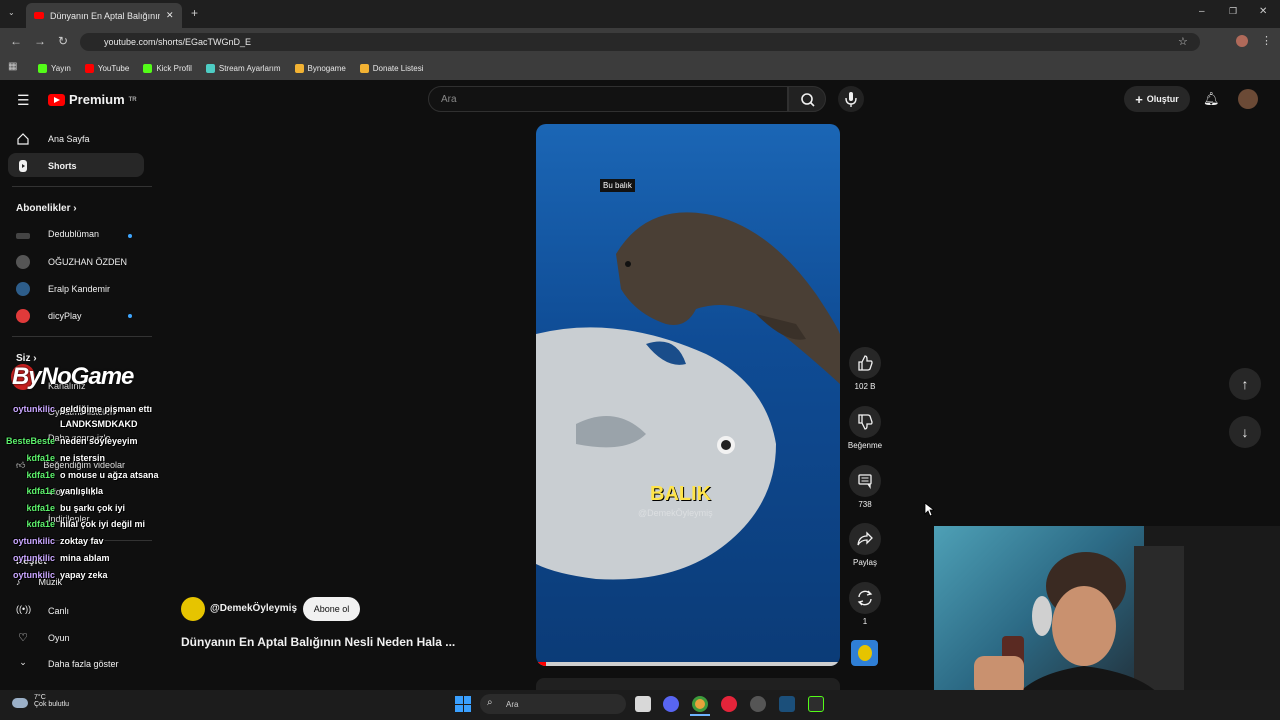  What do you see at coordinates (106, 409) in the screenshot?
I see `chat-text: geldiğime pişman ettı` at bounding box center [106, 409].